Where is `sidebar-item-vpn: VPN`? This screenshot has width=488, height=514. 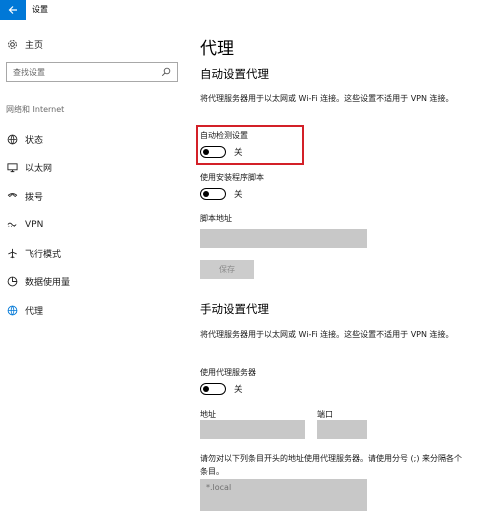 sidebar-item-vpn: VPN is located at coordinates (95, 225).